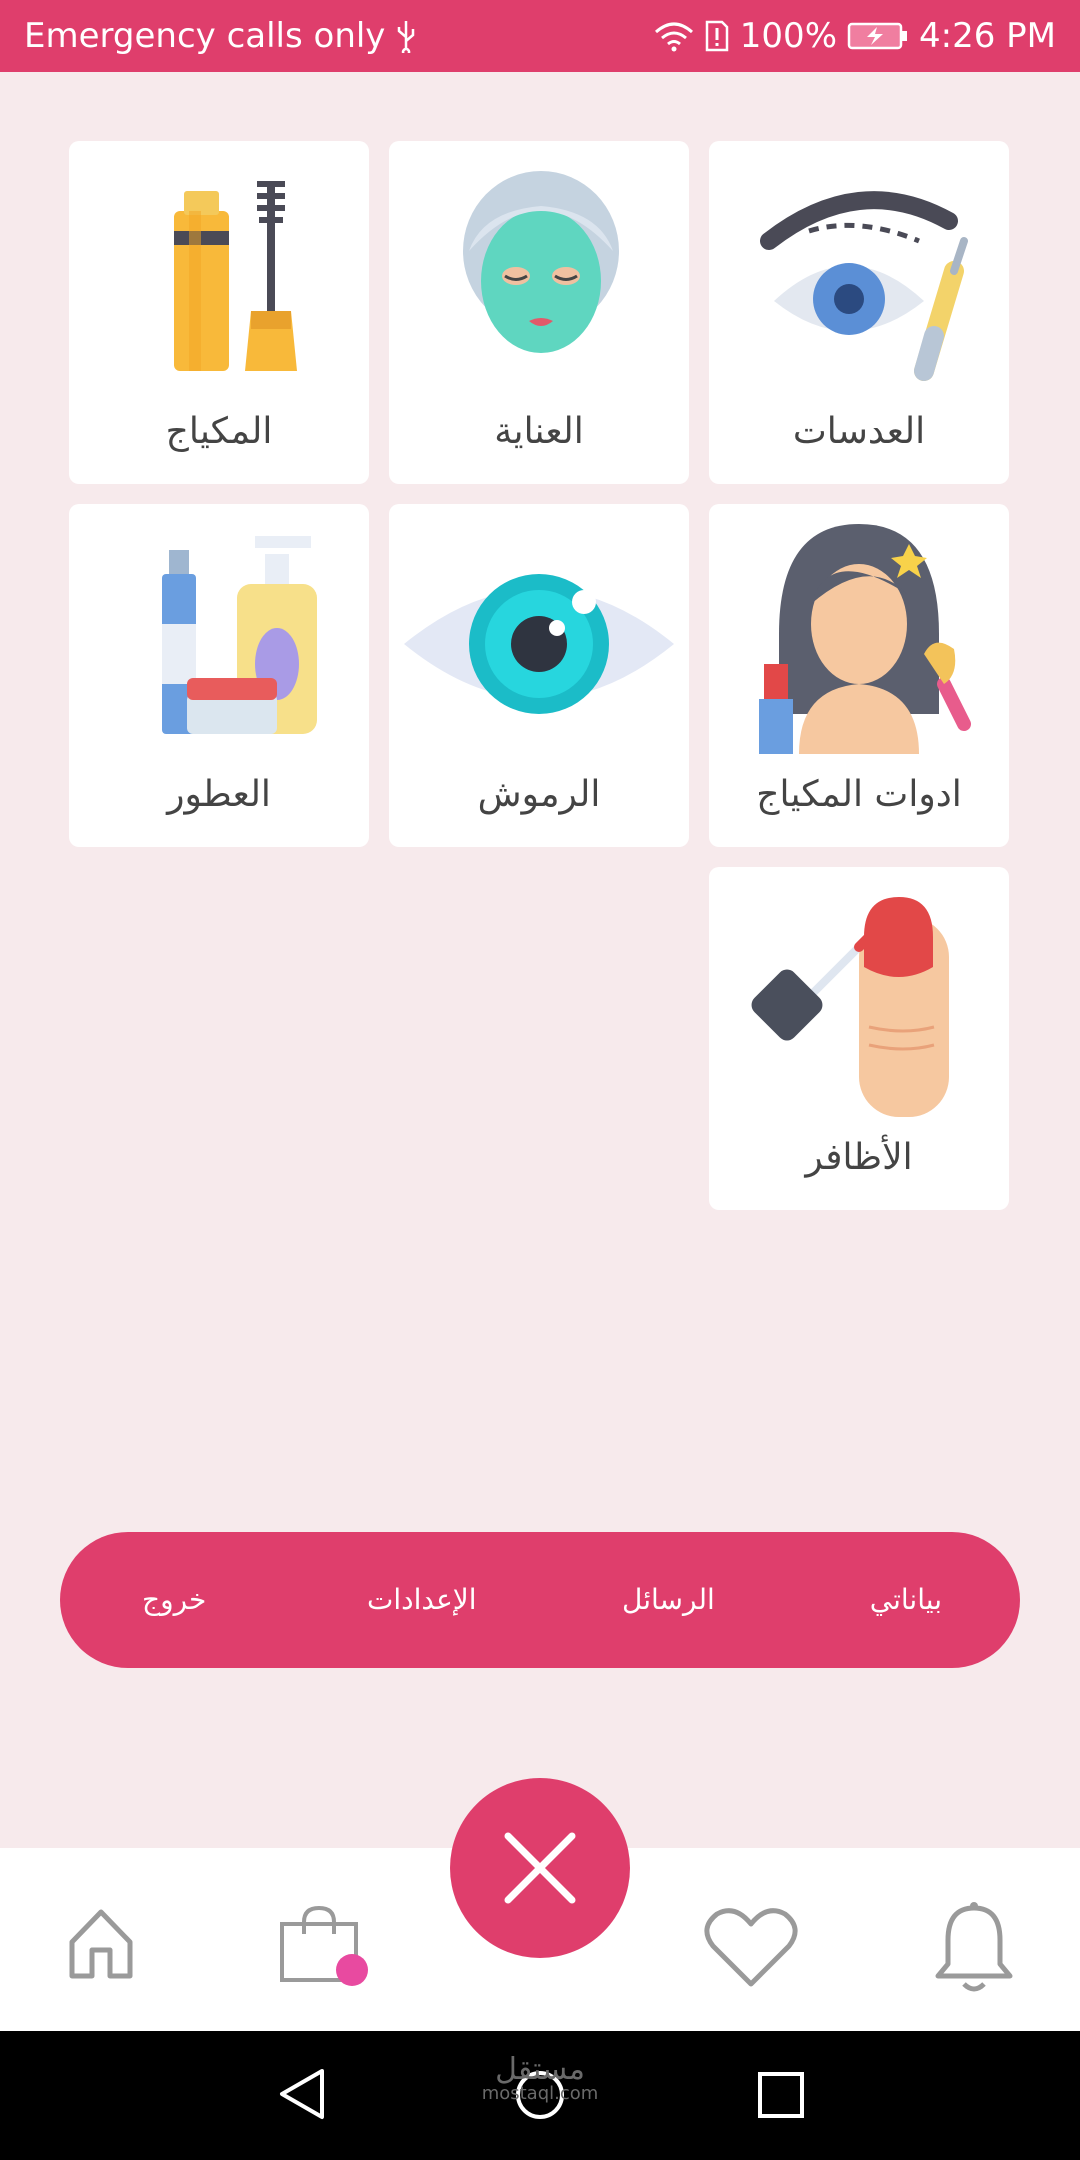  What do you see at coordinates (859, 1157) in the screenshot?
I see `category-label: الأظافر` at bounding box center [859, 1157].